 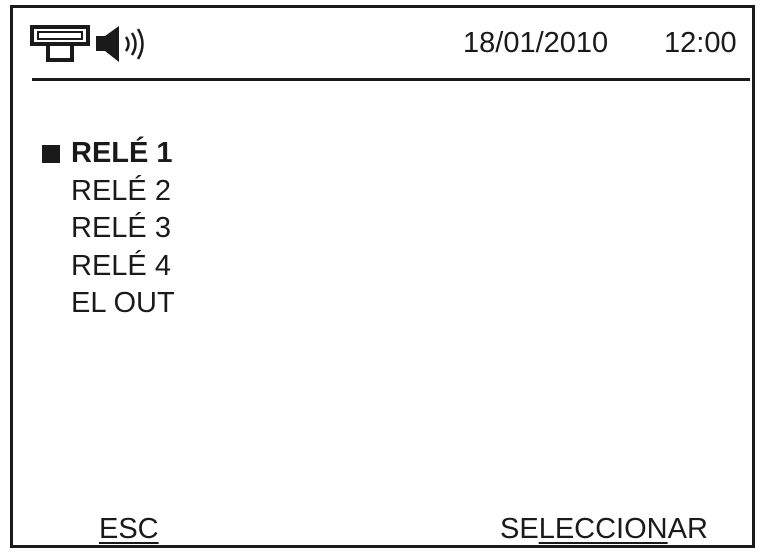 What do you see at coordinates (687, 529) in the screenshot?
I see `select-label-suffix: AR` at bounding box center [687, 529].